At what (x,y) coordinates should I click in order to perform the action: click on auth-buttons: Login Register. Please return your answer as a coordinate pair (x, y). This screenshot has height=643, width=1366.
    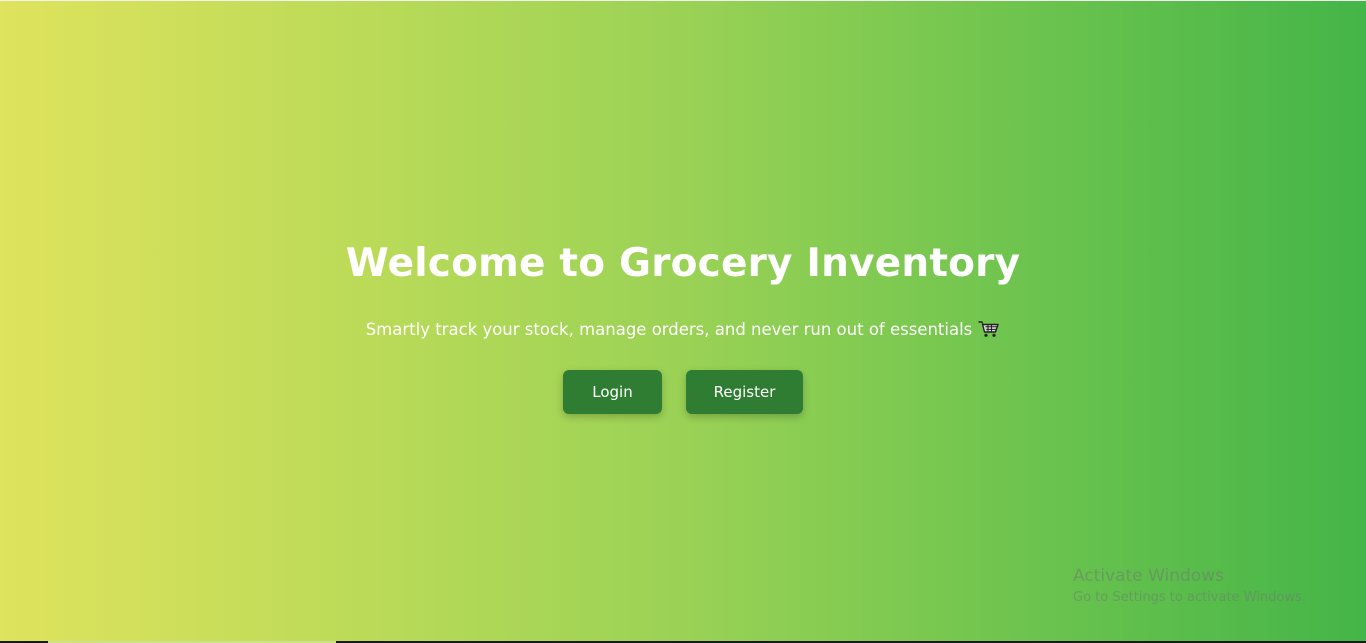
    Looking at the image, I should click on (683, 392).